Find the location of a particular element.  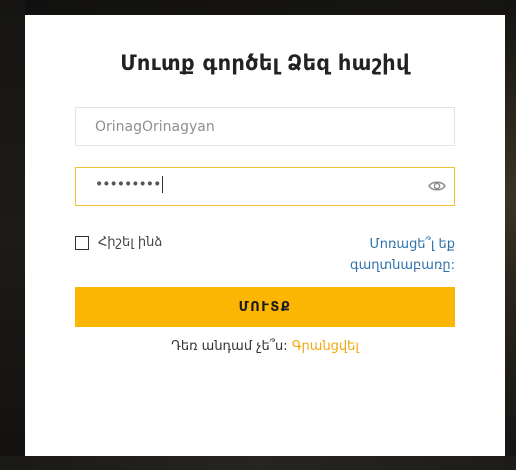

signup-prompt: Դեռ անդամ չե՞ս: Գրանցվել is located at coordinates (265, 346).